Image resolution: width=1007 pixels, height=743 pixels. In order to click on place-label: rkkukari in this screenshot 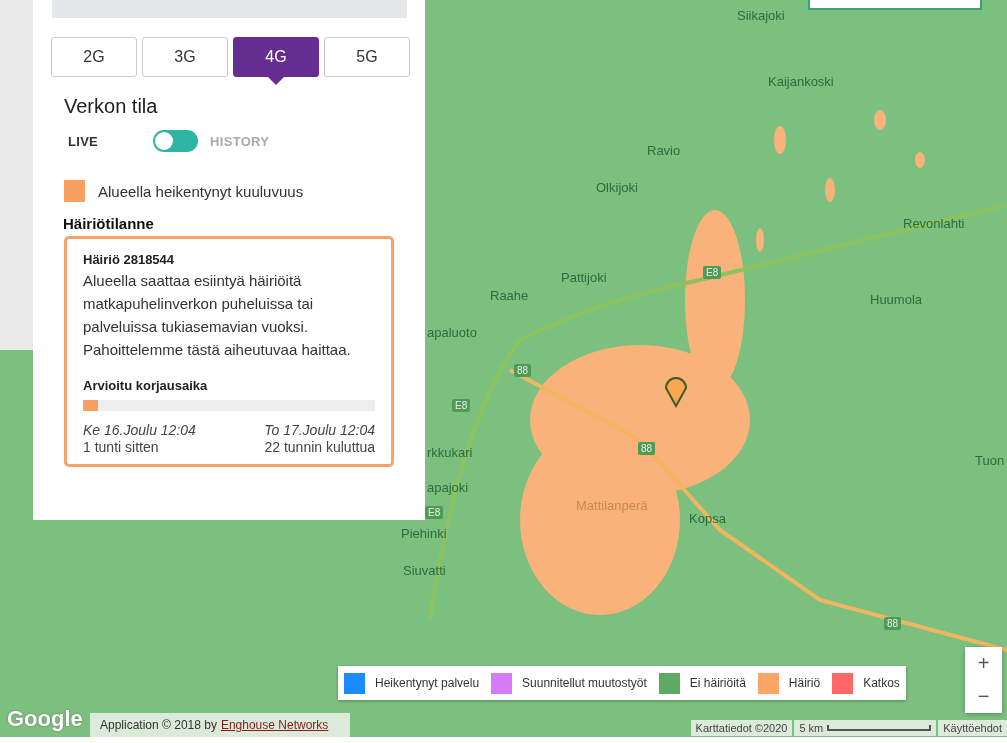, I will do `click(450, 452)`.